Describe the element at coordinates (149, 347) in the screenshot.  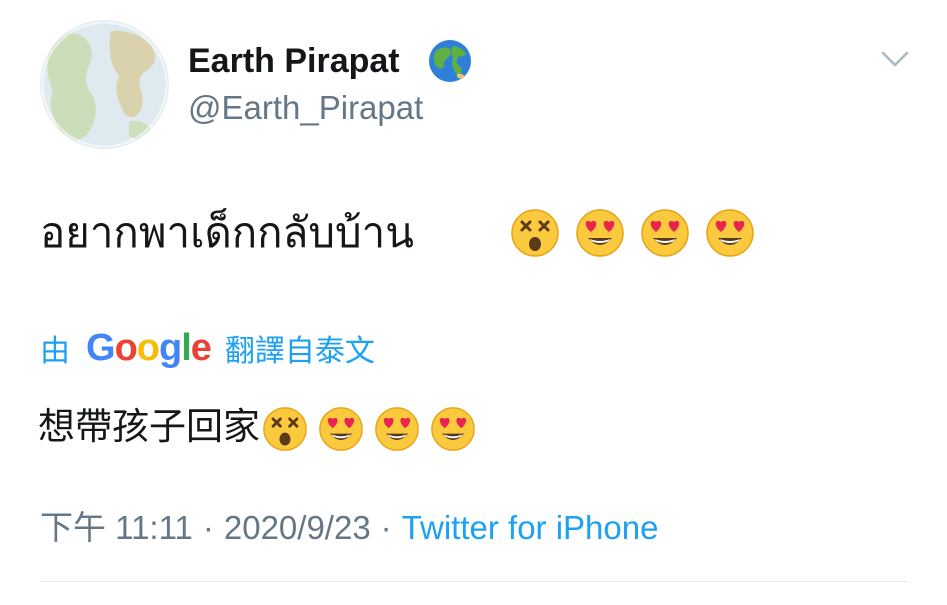
I see `google-logo: Google` at that location.